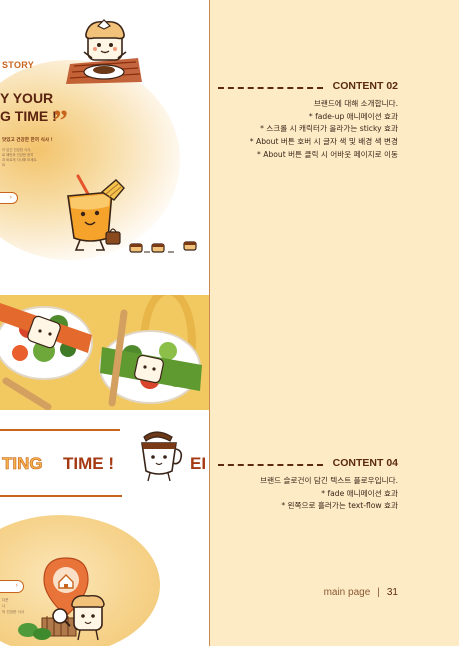 This screenshot has width=459, height=646. I want to click on note-line: * About 버튼 호버 시 글자 색 및 배경 색 변경, so click(323, 142).